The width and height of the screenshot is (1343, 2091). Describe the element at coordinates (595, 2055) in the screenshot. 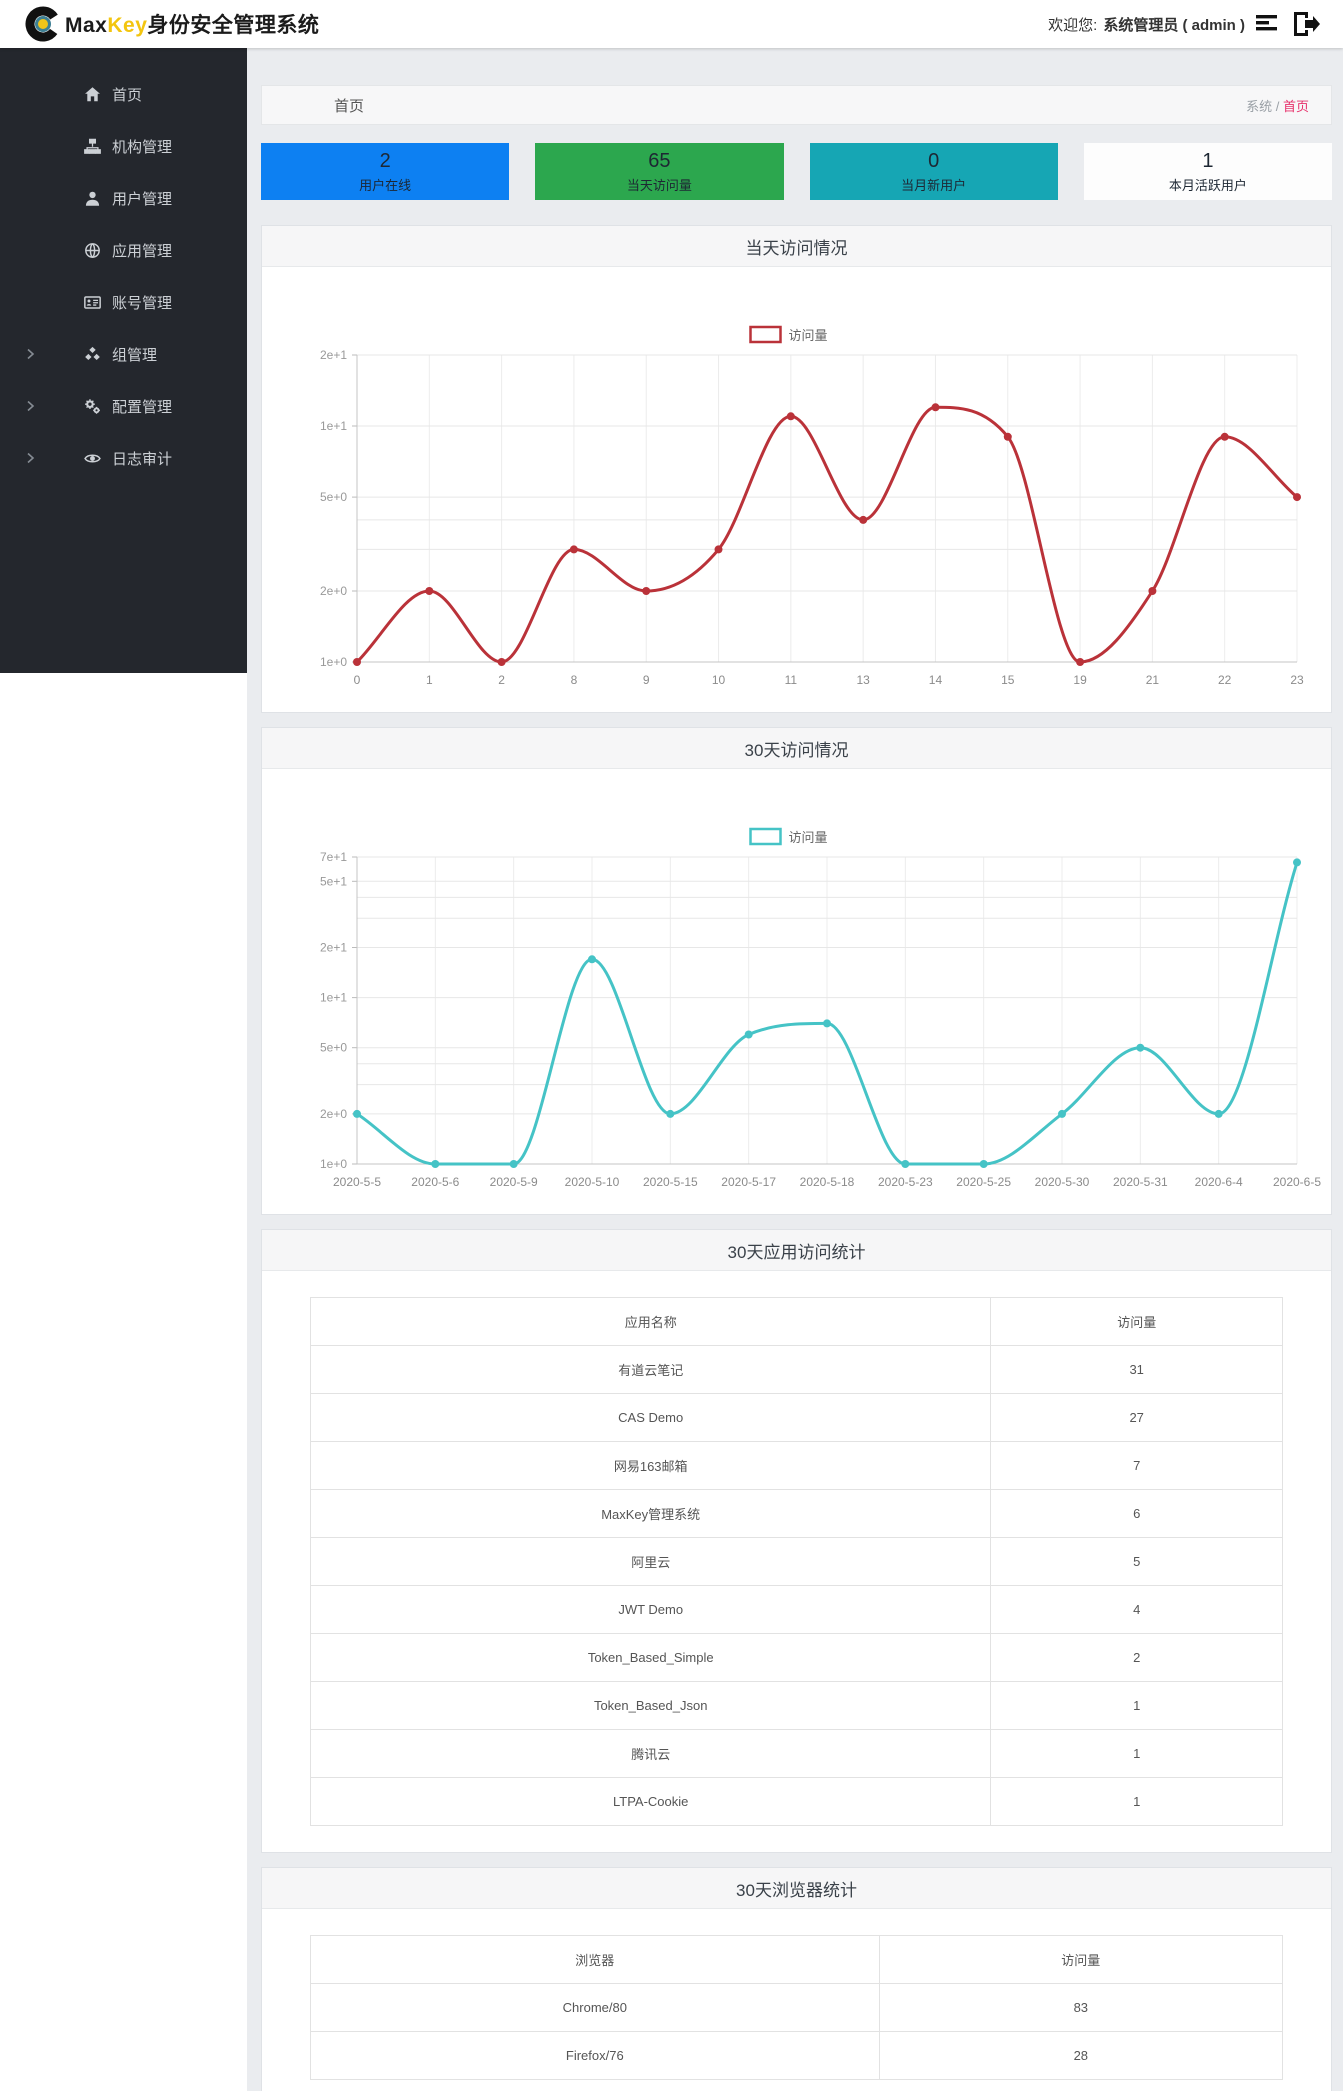

I see `table-cell: Firefox/76` at that location.